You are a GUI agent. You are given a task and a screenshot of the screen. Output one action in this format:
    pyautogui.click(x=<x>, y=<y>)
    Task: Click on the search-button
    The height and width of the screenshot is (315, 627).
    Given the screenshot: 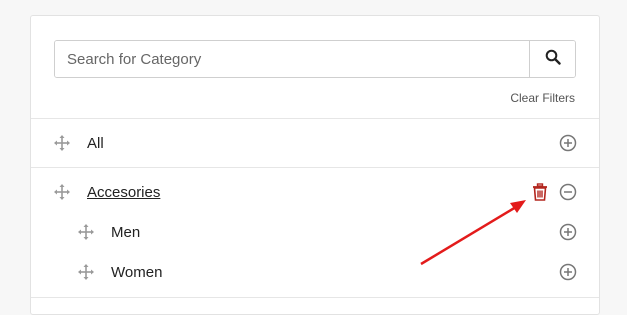 What is the action you would take?
    pyautogui.click(x=552, y=59)
    